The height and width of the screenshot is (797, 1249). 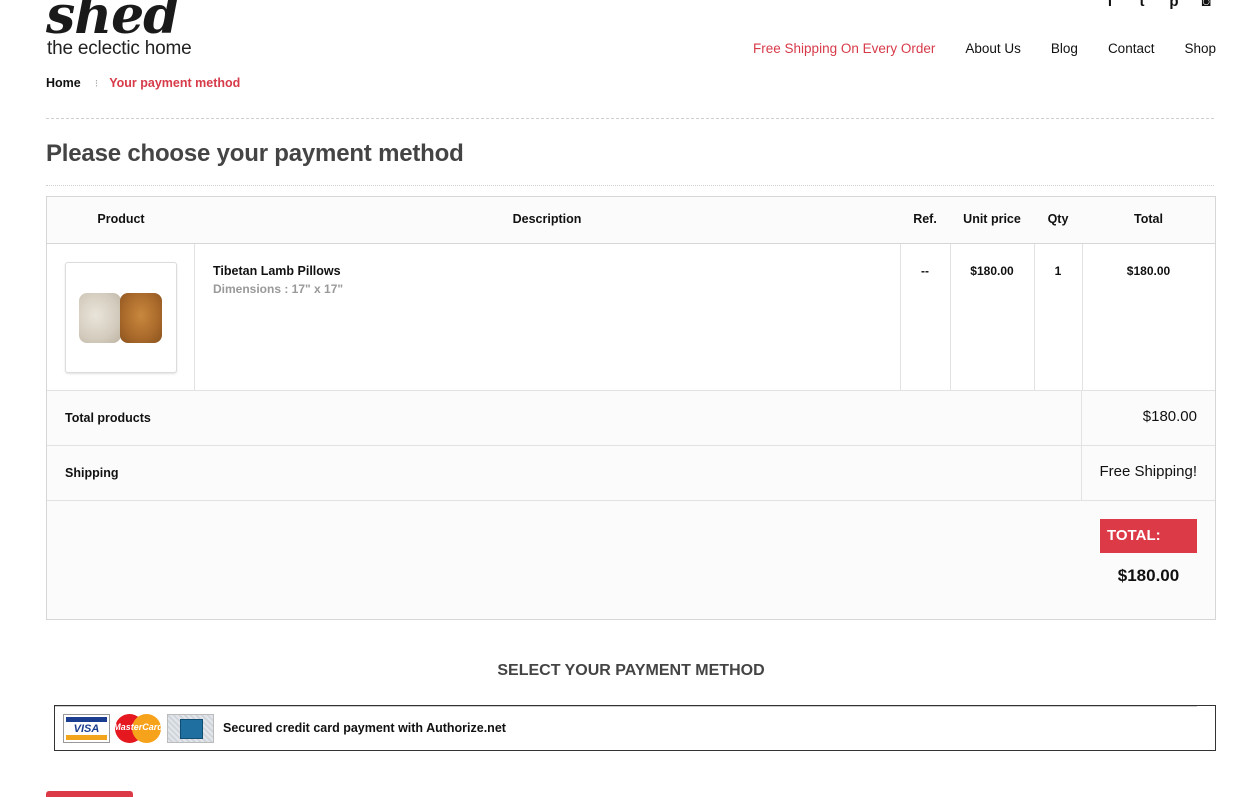 I want to click on instagram-icon: ◙, so click(x=1206, y=5).